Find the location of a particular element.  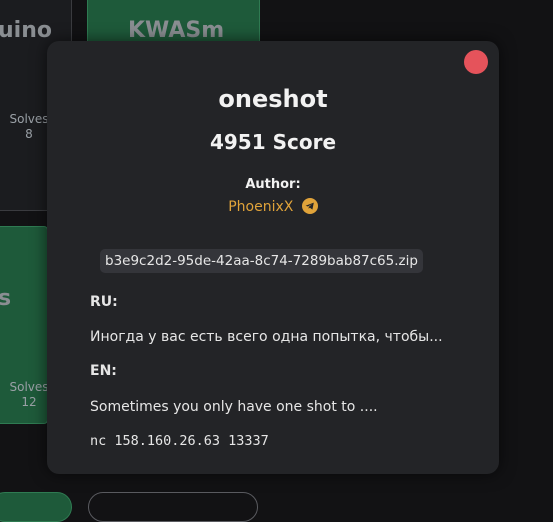

solves-count: 8 is located at coordinates (29, 134).